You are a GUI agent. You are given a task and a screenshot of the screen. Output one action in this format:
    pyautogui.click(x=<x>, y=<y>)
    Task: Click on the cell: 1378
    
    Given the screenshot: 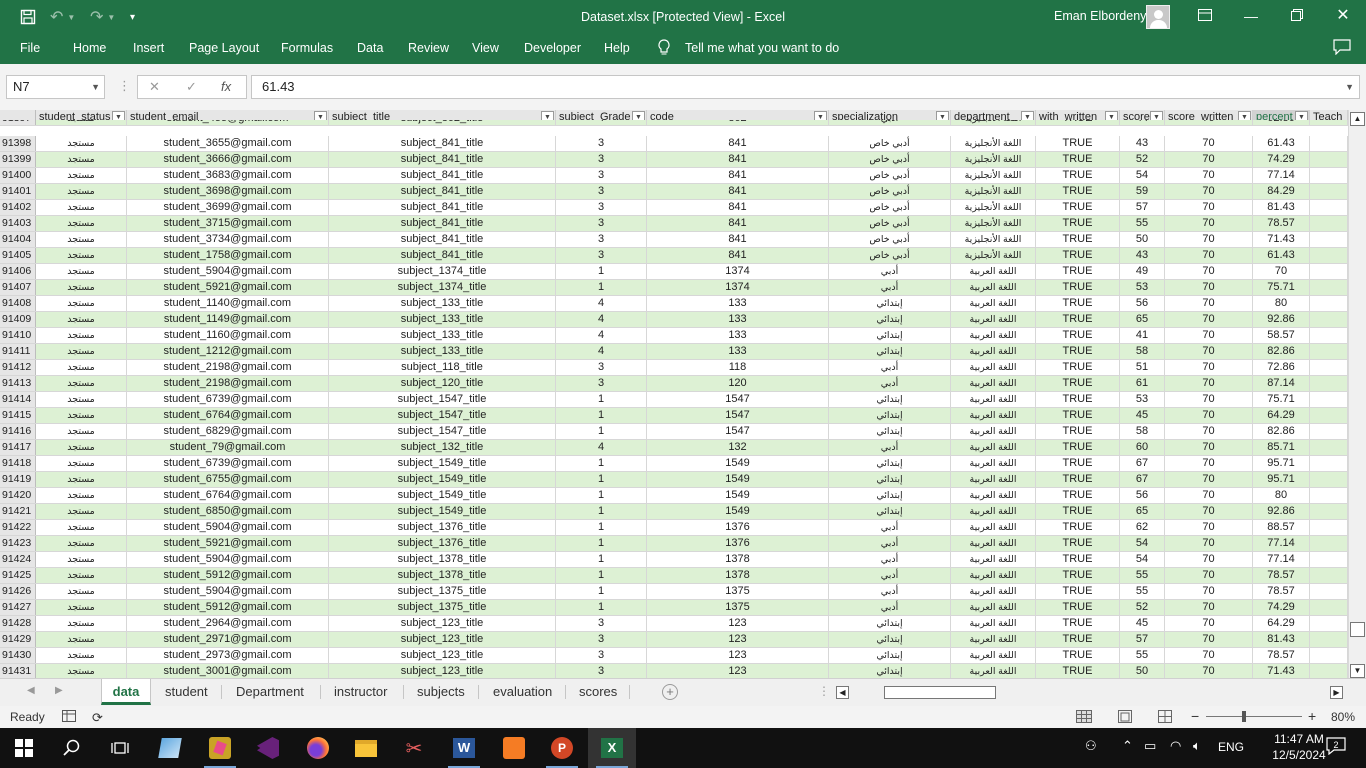 What is the action you would take?
    pyautogui.click(x=738, y=559)
    